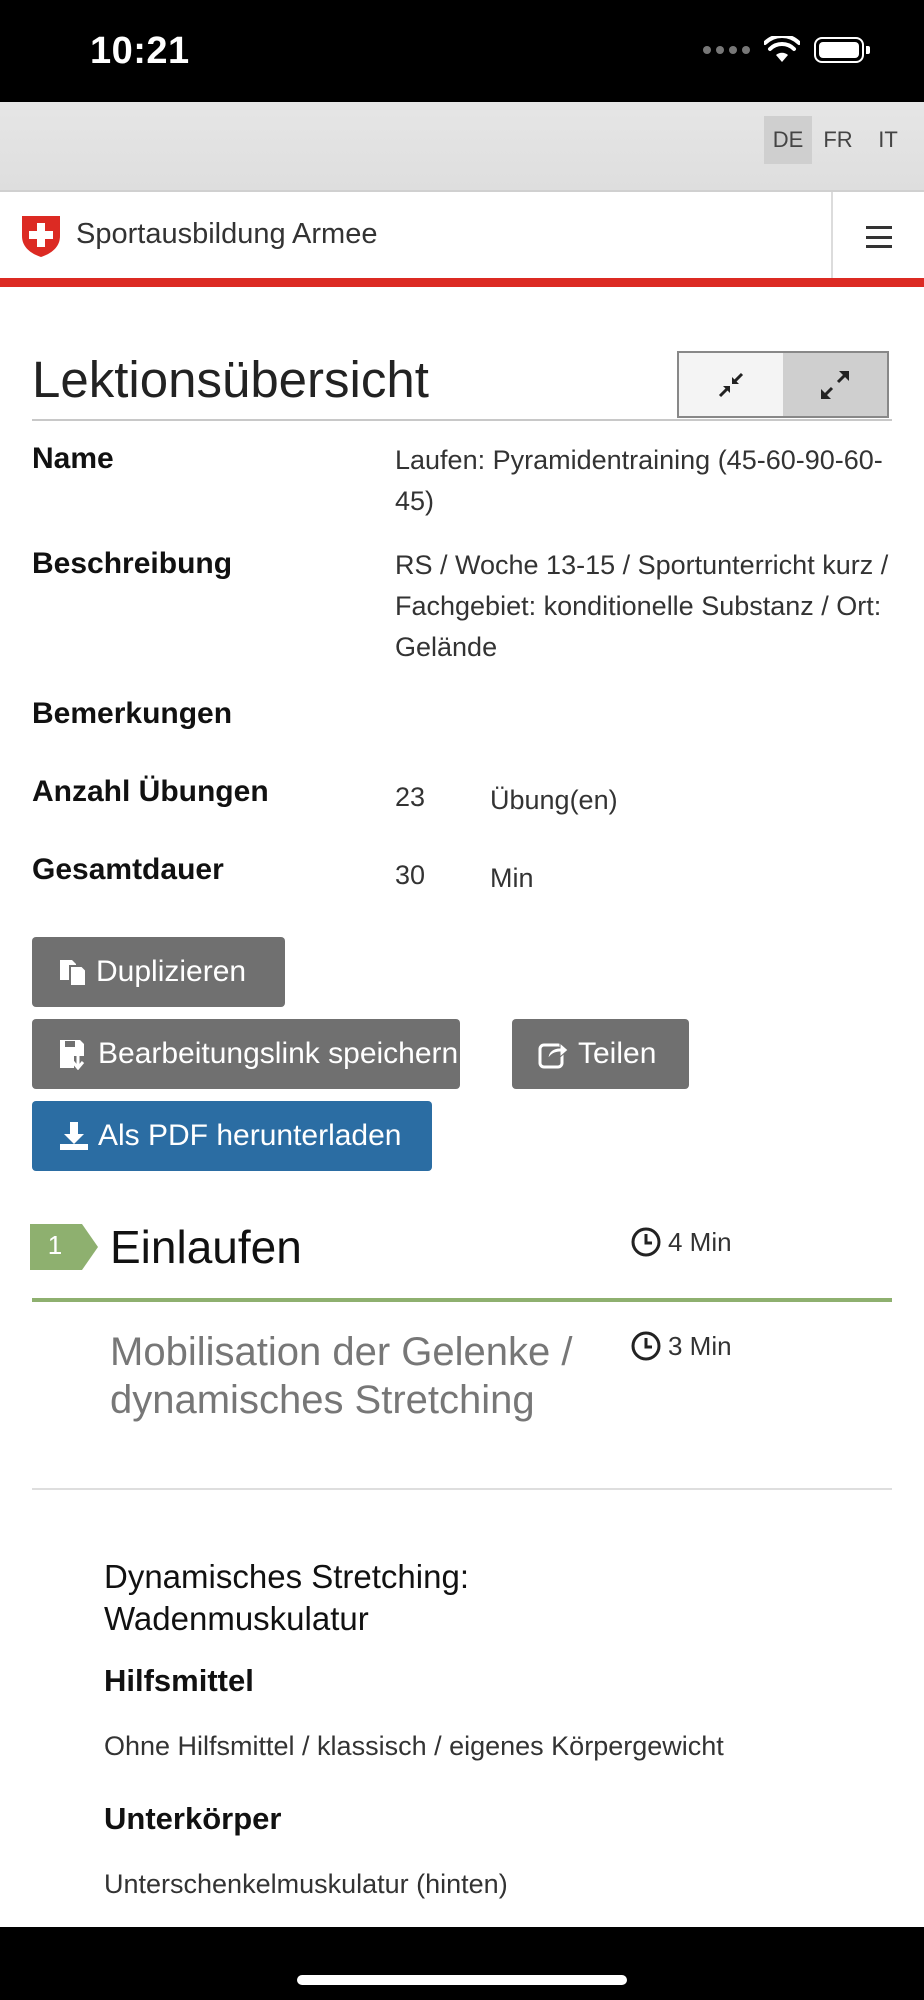  What do you see at coordinates (462, 1489) in the screenshot?
I see `subsection-divider` at bounding box center [462, 1489].